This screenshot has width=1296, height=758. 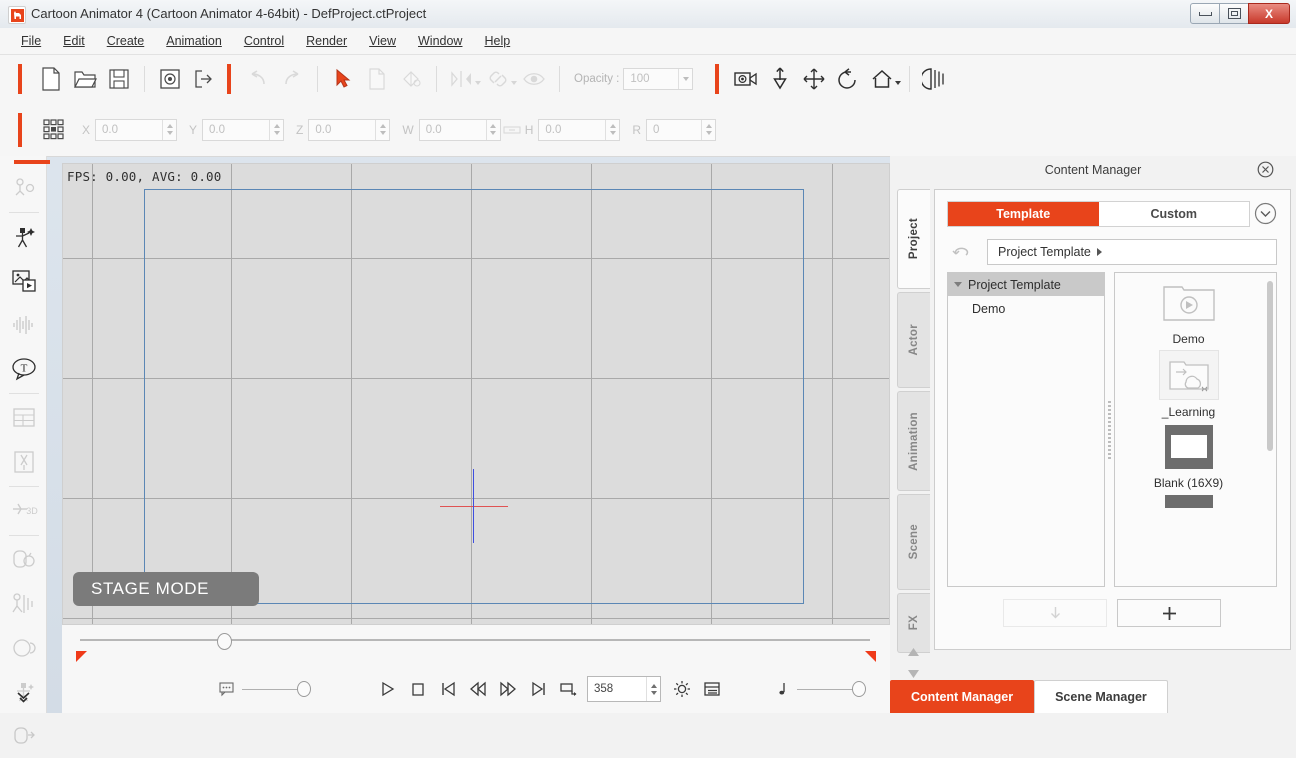 I want to click on onion-skin-icon, so click(x=935, y=79).